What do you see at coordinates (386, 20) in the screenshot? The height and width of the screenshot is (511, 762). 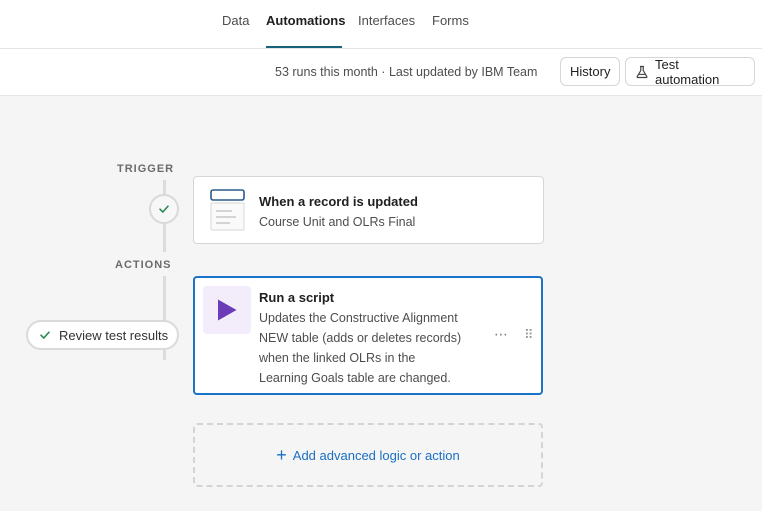 I see `tab-interfaces: Interfaces` at bounding box center [386, 20].